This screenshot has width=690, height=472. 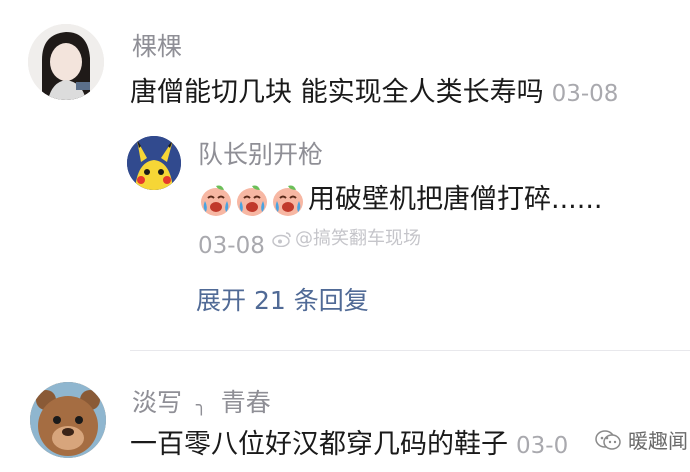 What do you see at coordinates (542, 446) in the screenshot?
I see `comment-time: 03-0` at bounding box center [542, 446].